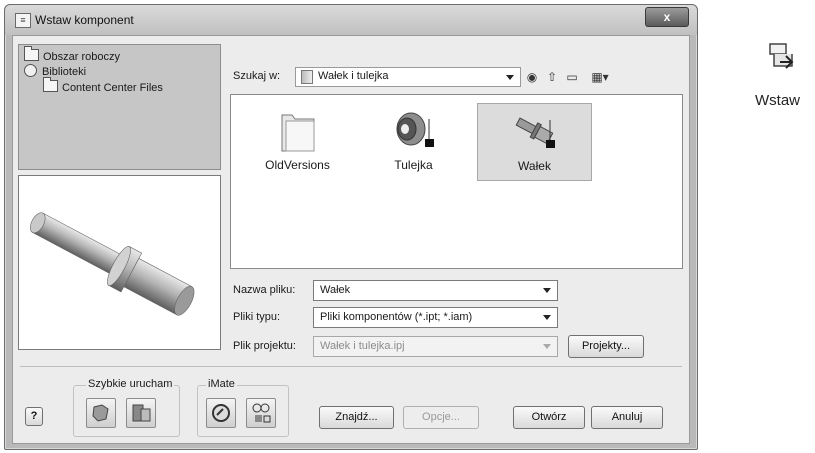 The image size is (815, 453). Describe the element at coordinates (257, 76) in the screenshot. I see `look-in-label: Szukaj w:` at that location.